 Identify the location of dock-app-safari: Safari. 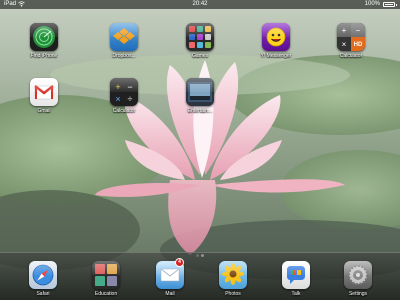
(43, 279).